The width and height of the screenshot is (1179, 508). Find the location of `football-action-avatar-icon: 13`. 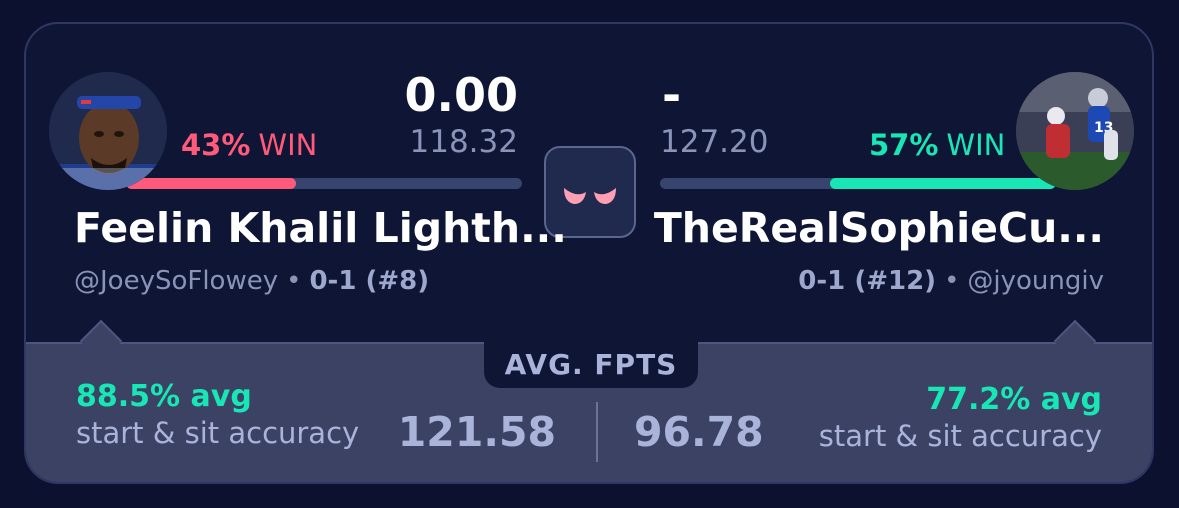

football-action-avatar-icon: 13 is located at coordinates (1075, 131).